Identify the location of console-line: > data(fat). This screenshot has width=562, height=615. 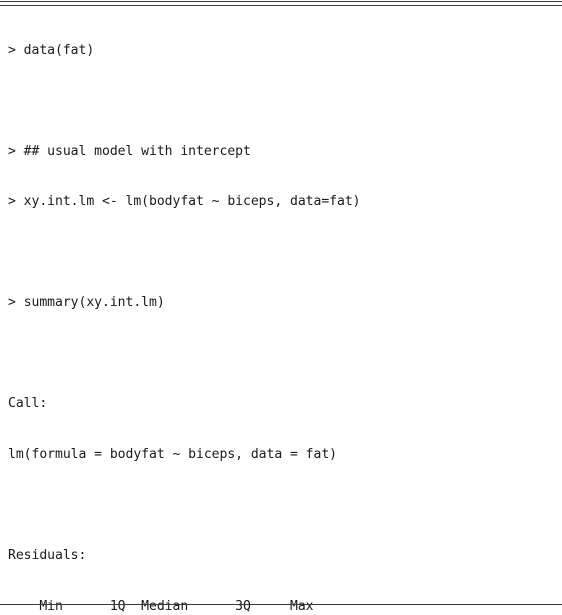
(51, 50).